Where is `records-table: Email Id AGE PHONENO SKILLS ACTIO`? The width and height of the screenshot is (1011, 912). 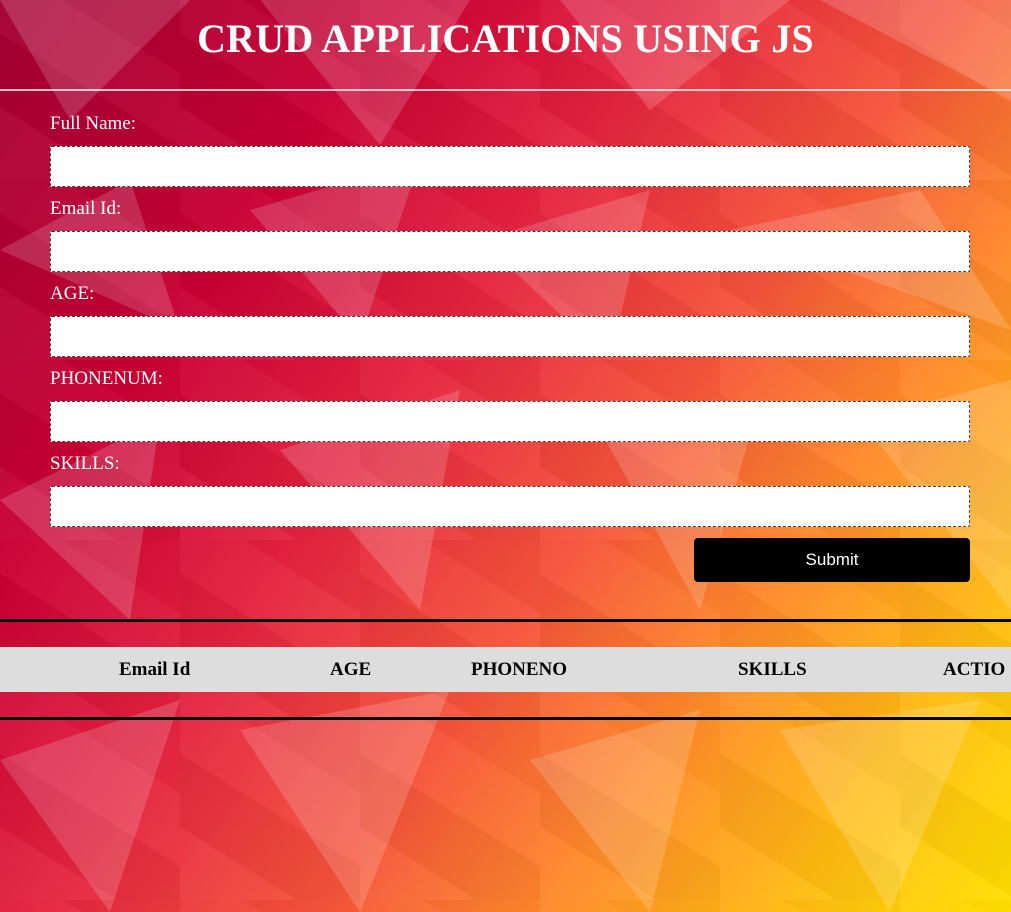
records-table: Email Id AGE PHONENO SKILLS ACTIO is located at coordinates (505, 669).